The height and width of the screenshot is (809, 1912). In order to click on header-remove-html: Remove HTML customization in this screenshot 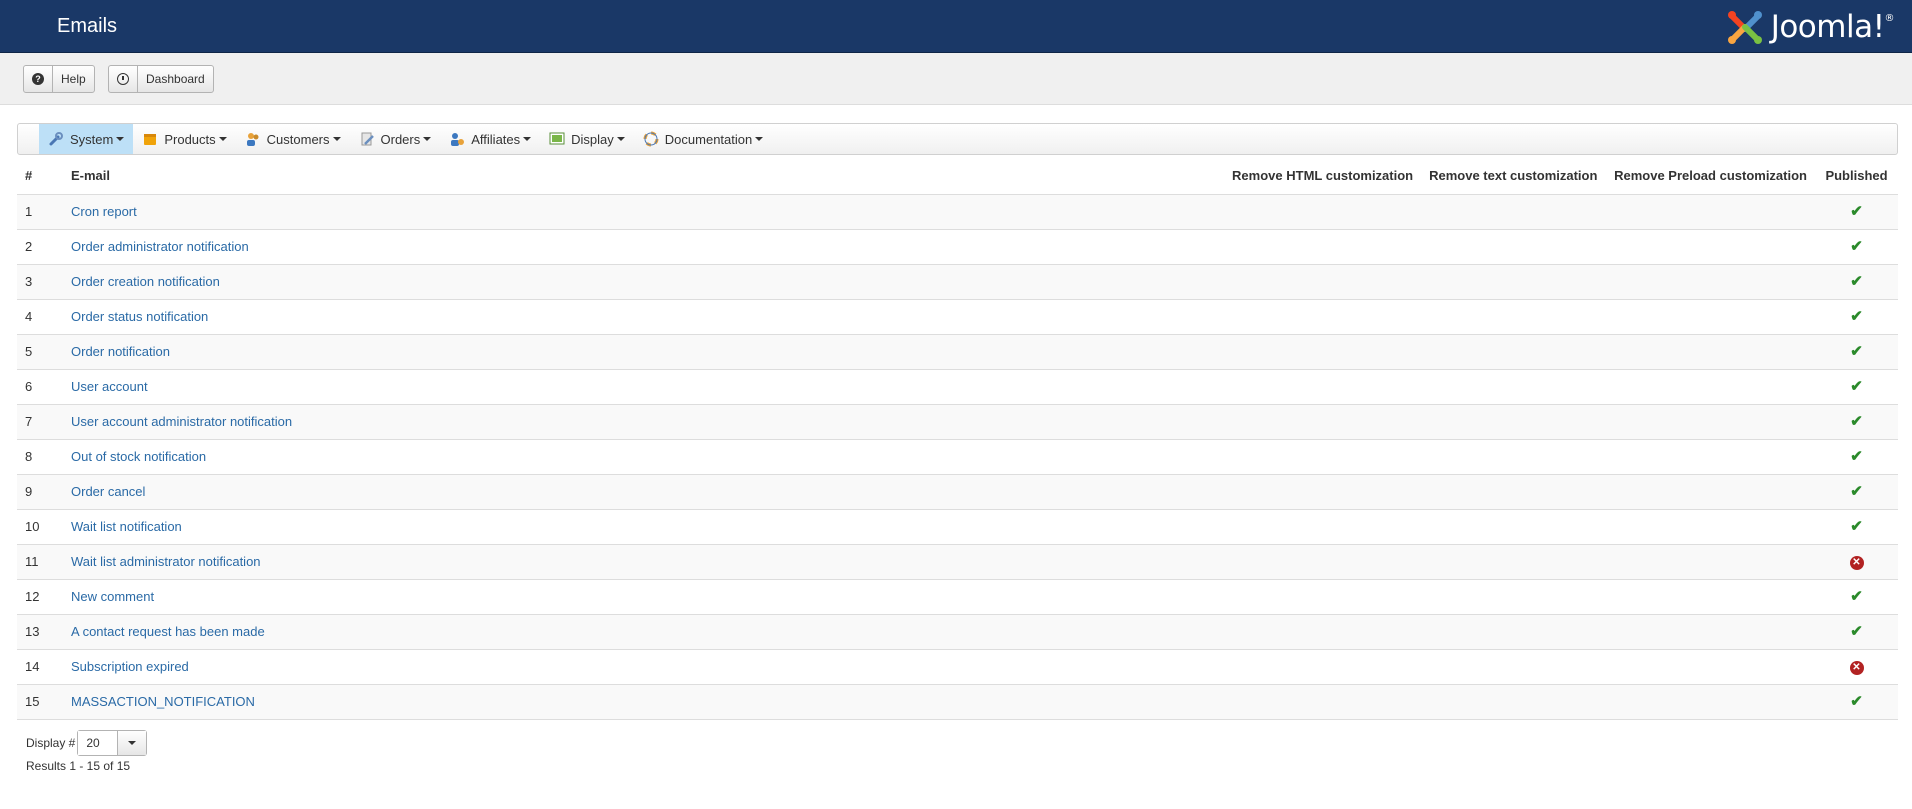, I will do `click(1323, 176)`.